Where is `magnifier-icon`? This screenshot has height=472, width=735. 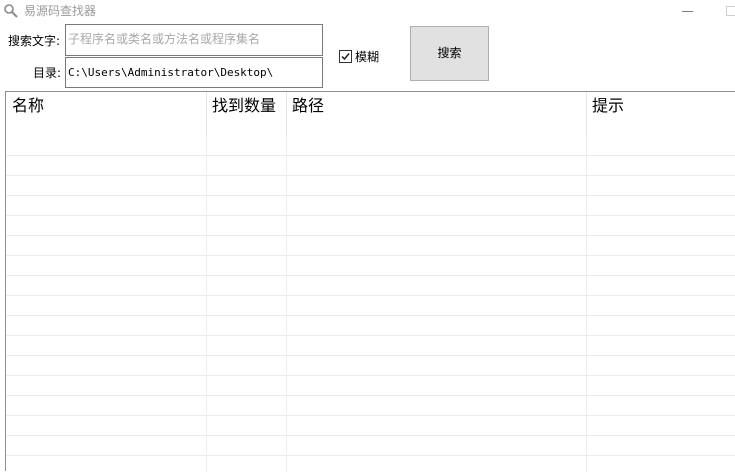
magnifier-icon is located at coordinates (11, 11).